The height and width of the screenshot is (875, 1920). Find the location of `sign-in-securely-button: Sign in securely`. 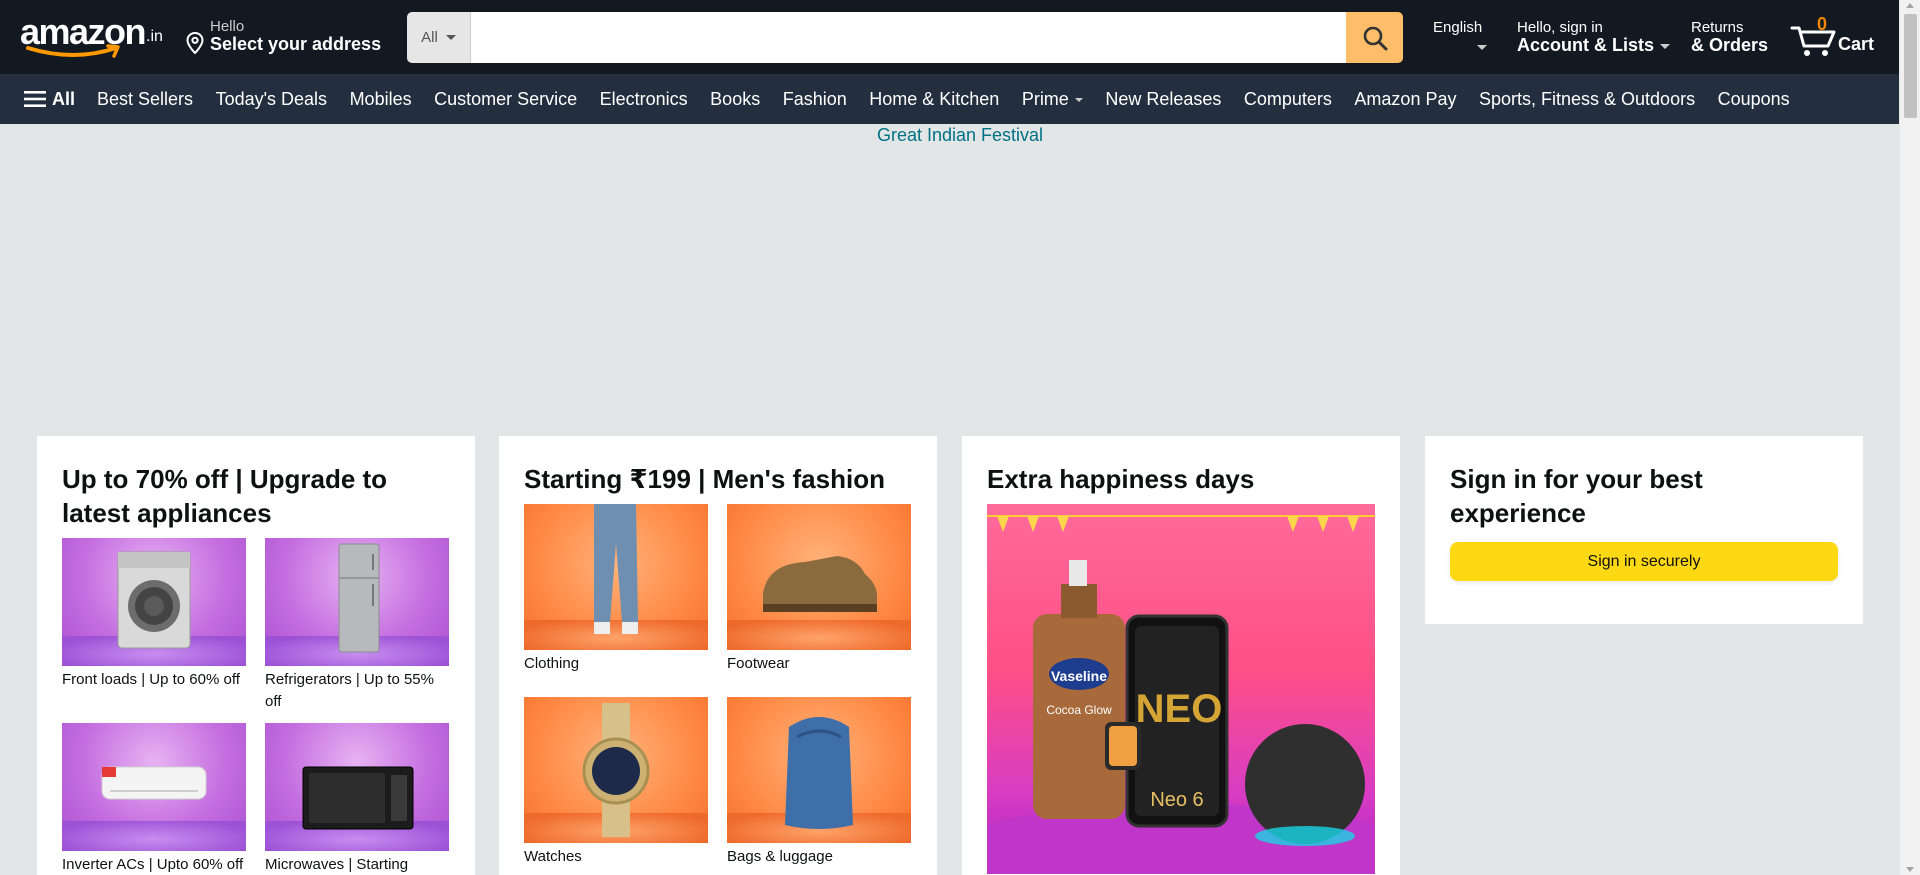

sign-in-securely-button: Sign in securely is located at coordinates (1644, 561).